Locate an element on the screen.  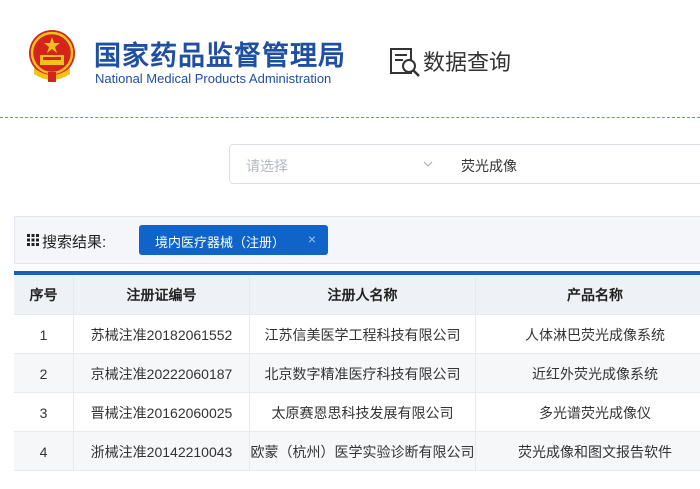
cell-index: 1 is located at coordinates (44, 334).